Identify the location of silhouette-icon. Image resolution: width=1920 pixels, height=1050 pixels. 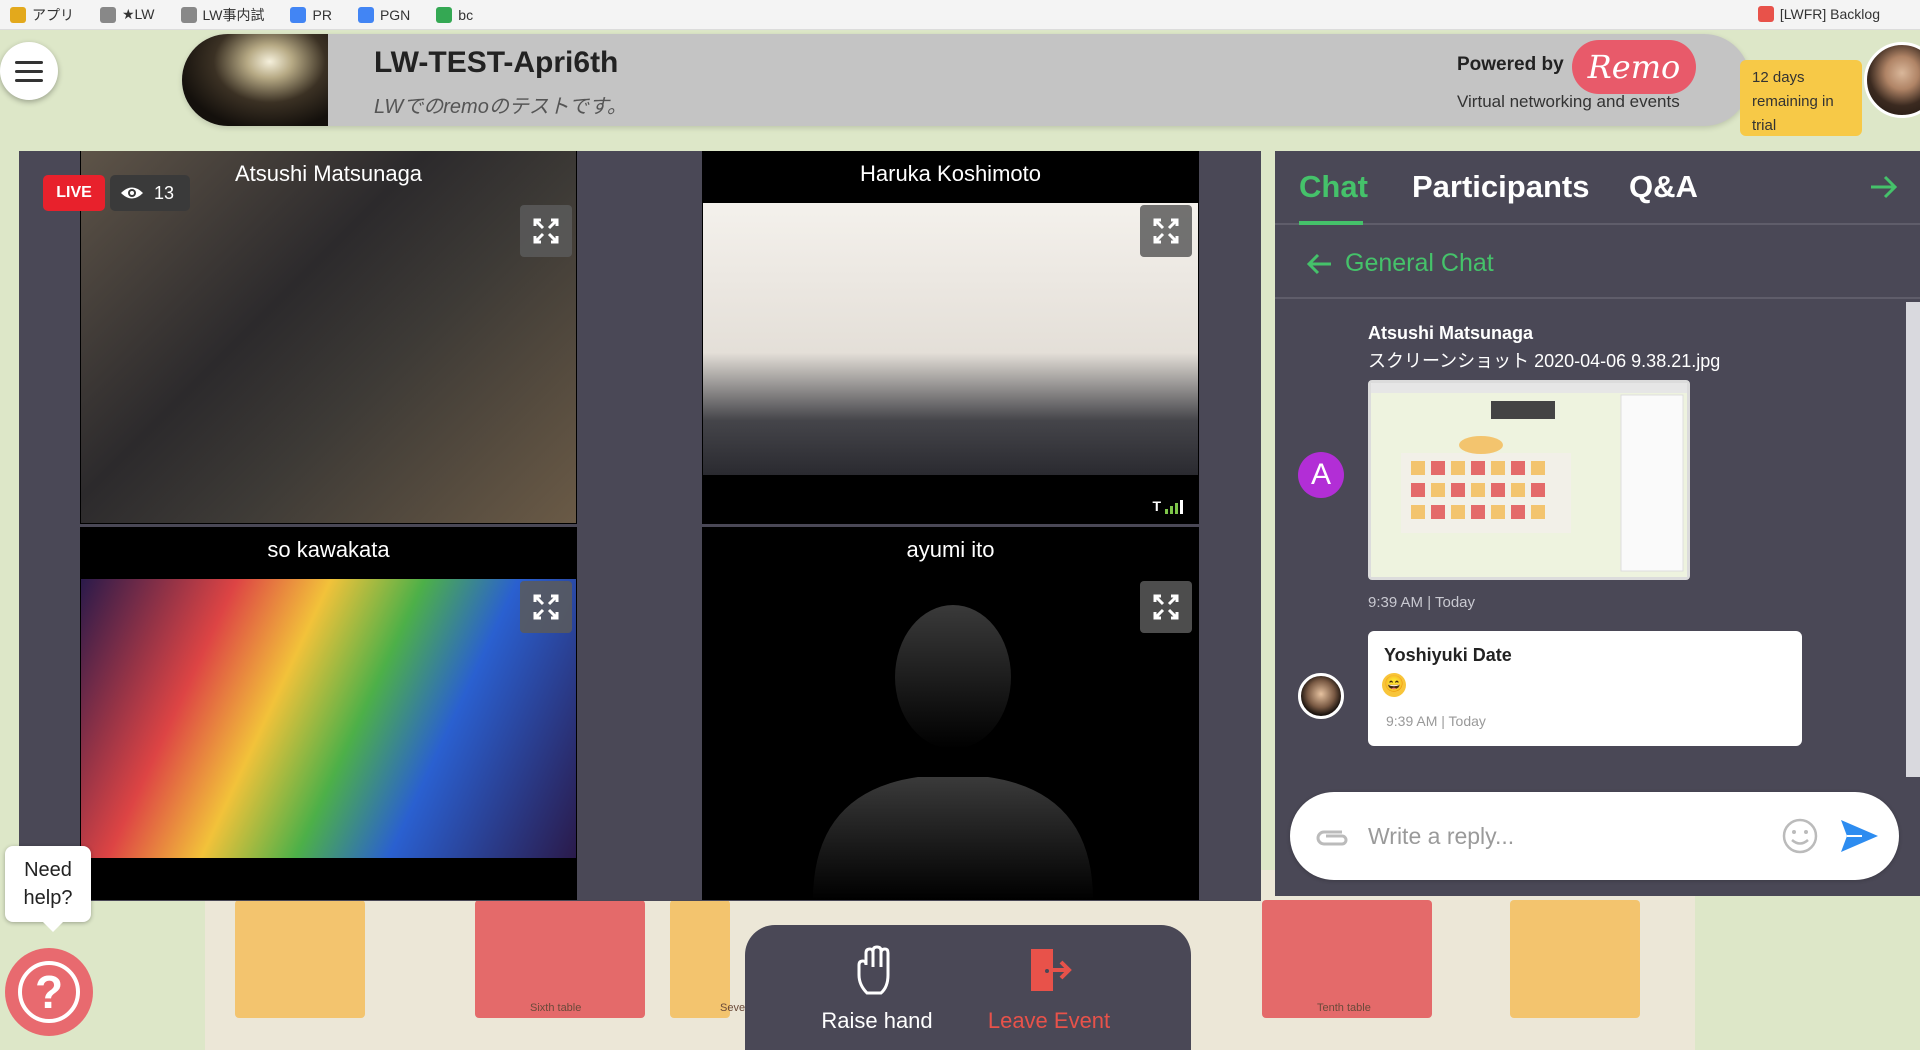
(953, 752).